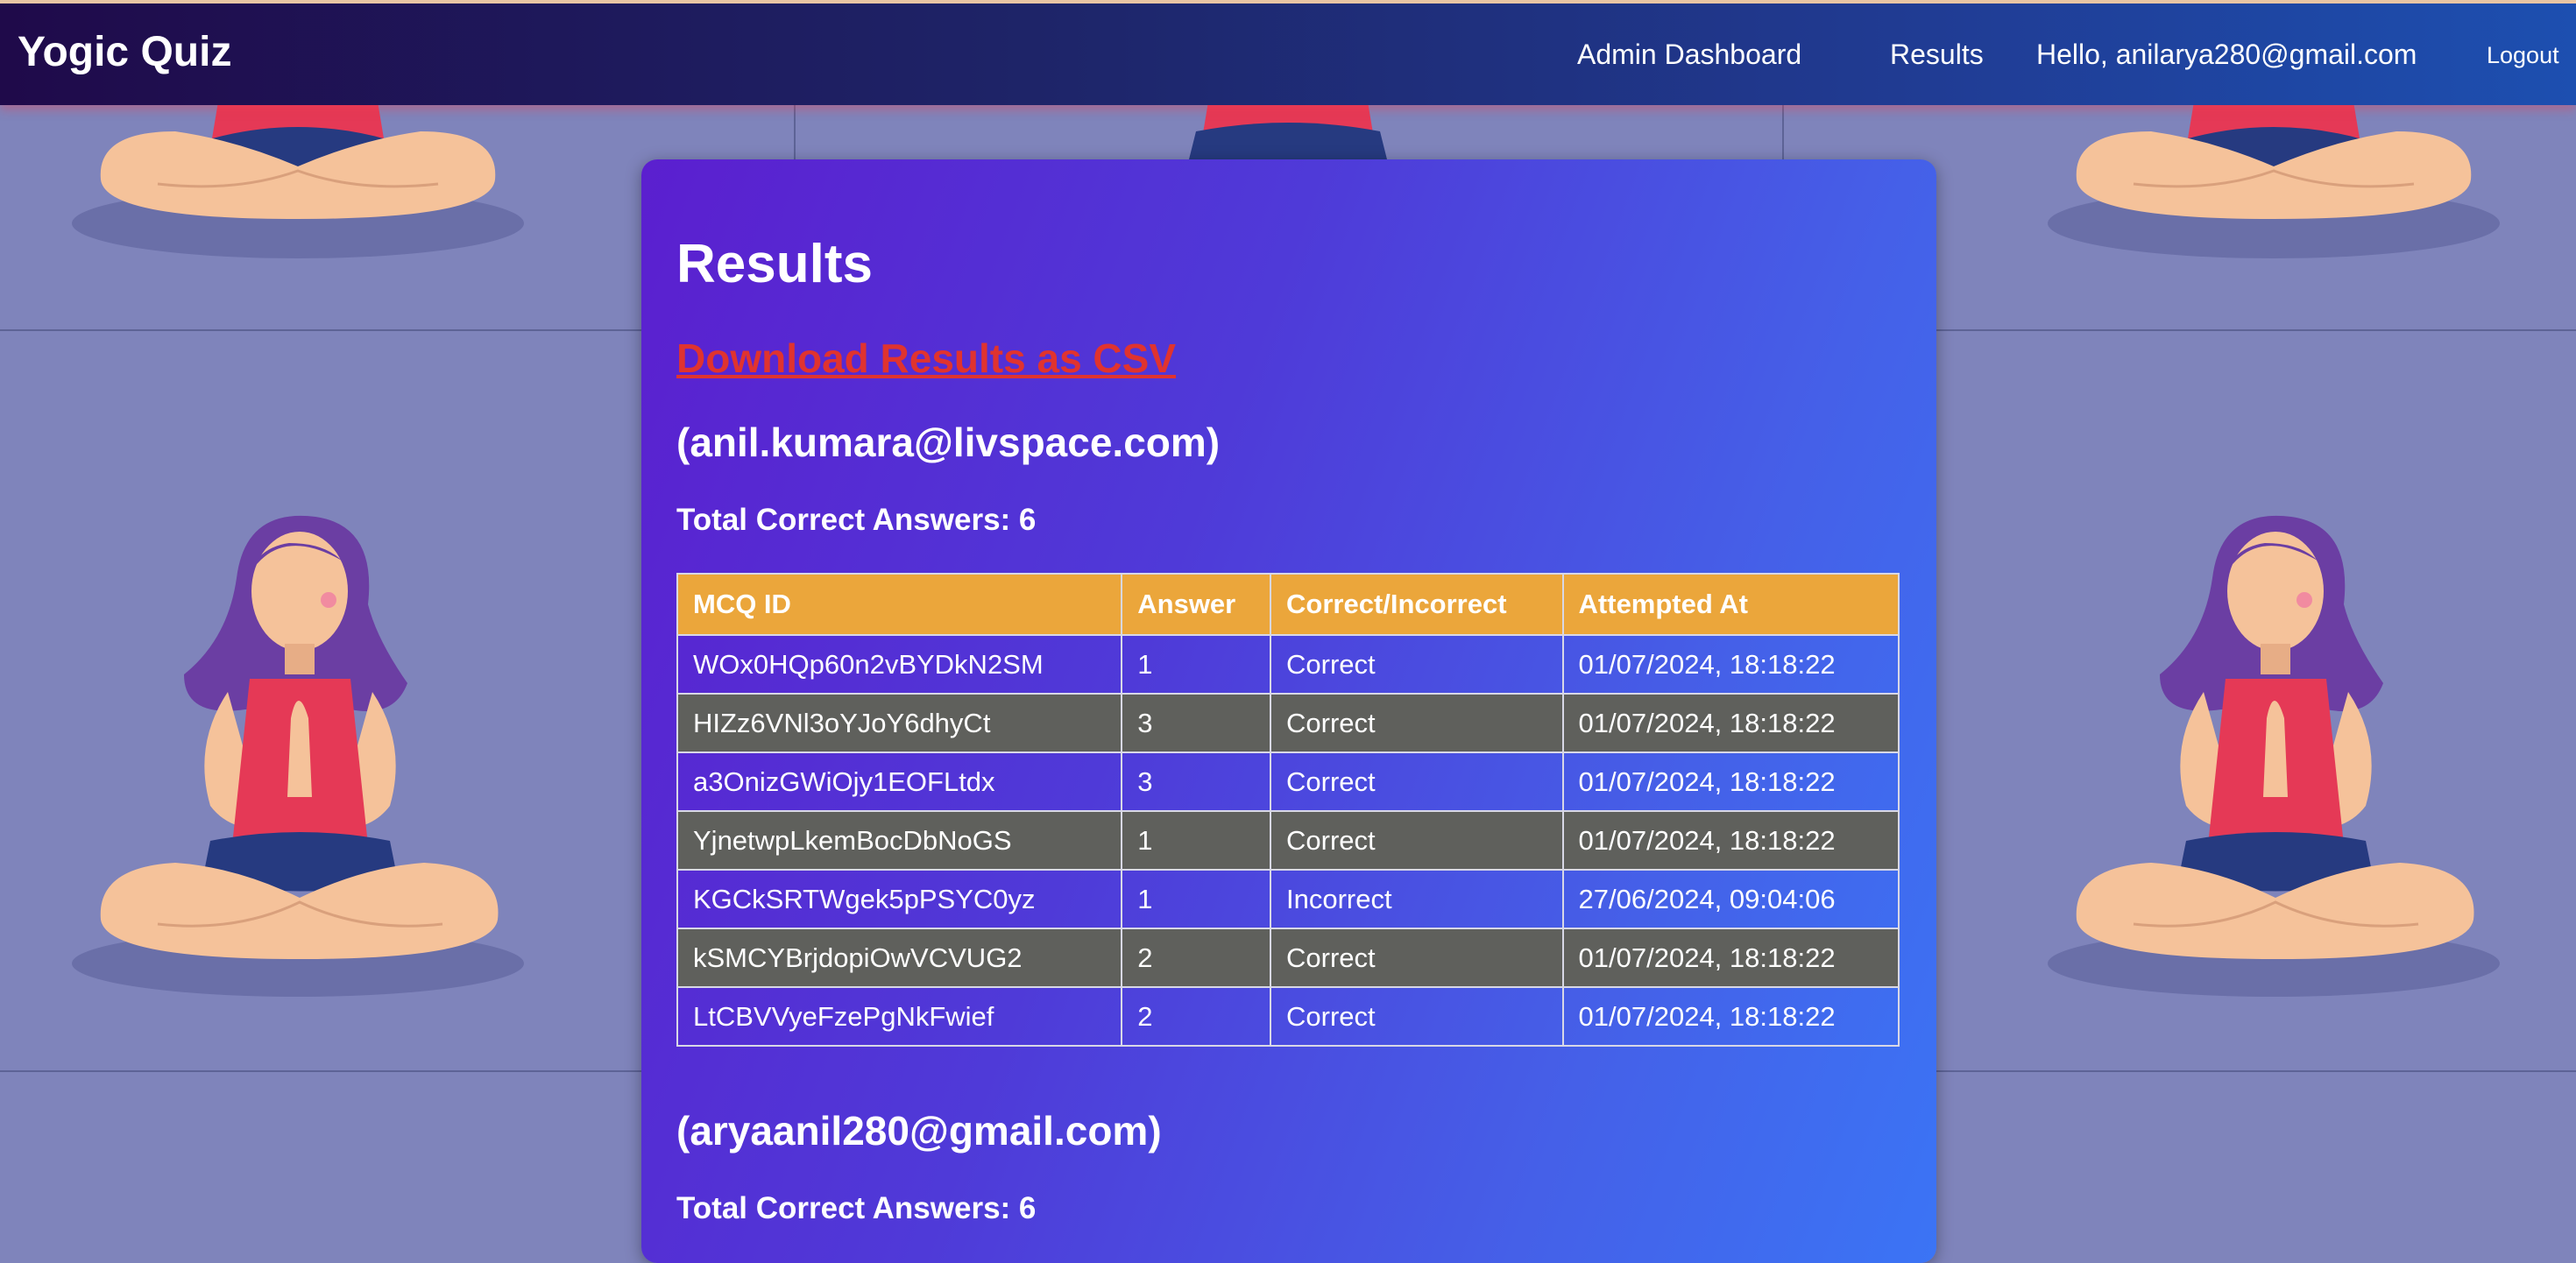  Describe the element at coordinates (774, 264) in the screenshot. I see `page-title: Results` at that location.